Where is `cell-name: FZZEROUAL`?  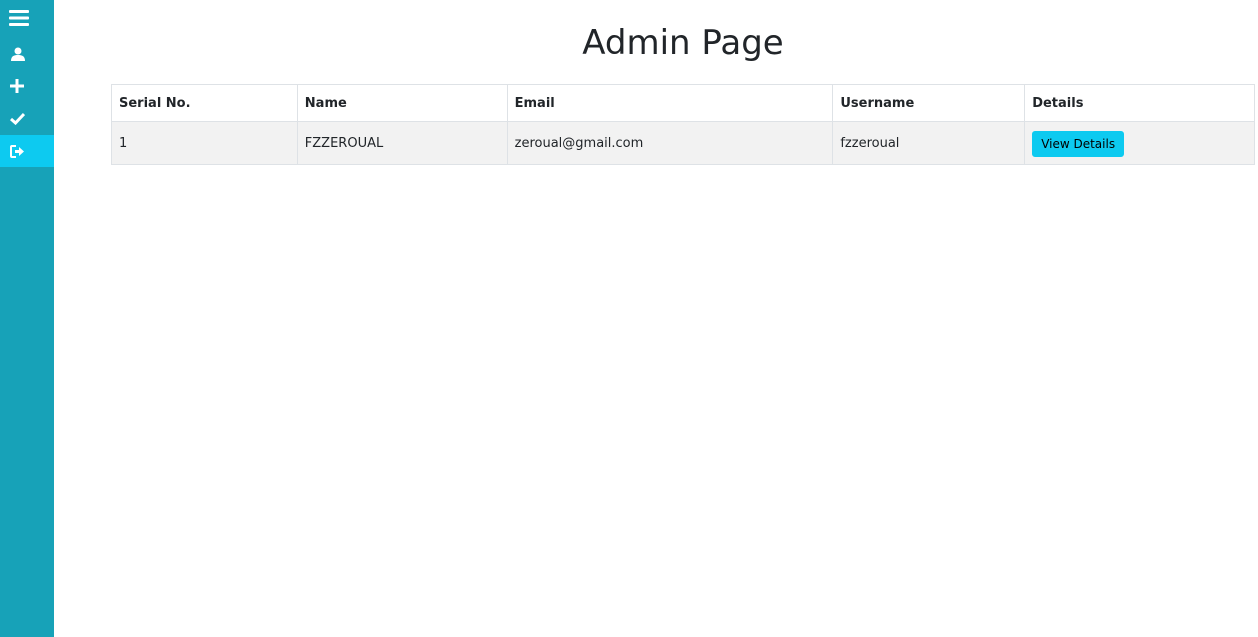 cell-name: FZZEROUAL is located at coordinates (402, 143).